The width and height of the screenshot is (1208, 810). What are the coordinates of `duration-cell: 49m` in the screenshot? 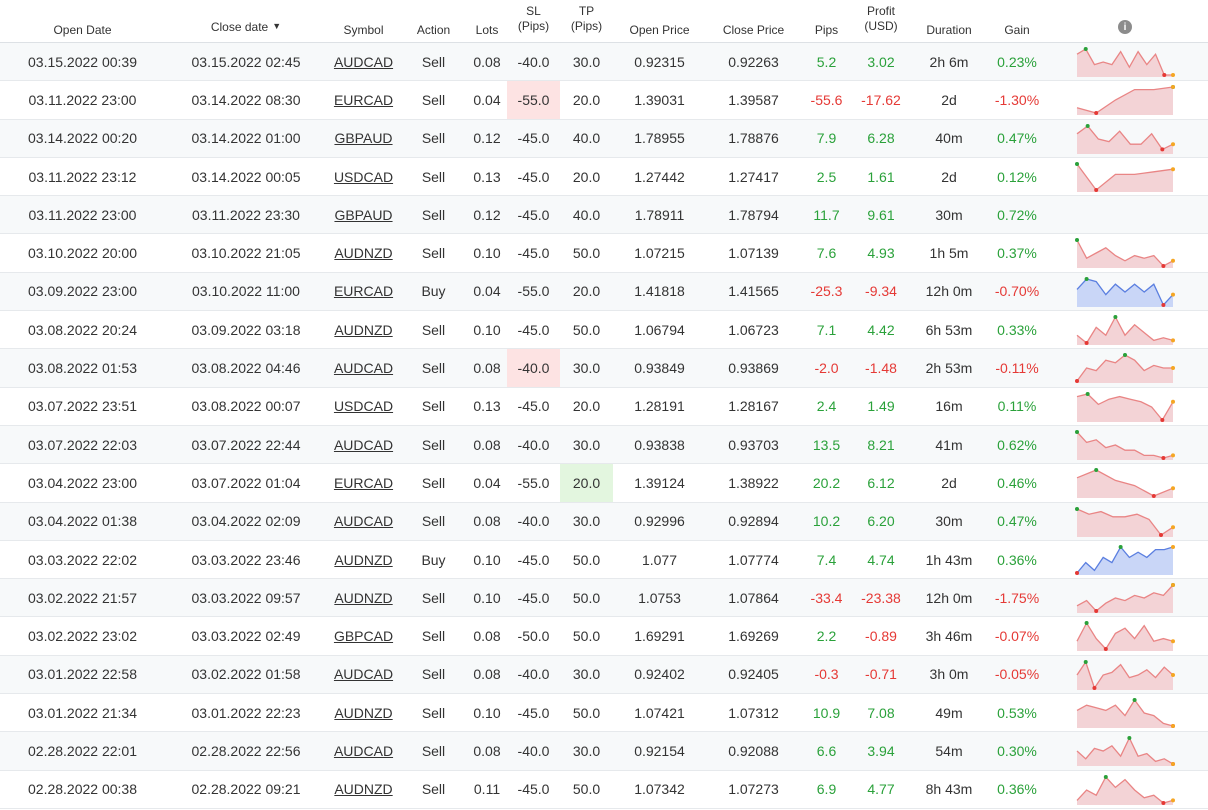 It's located at (949, 712).